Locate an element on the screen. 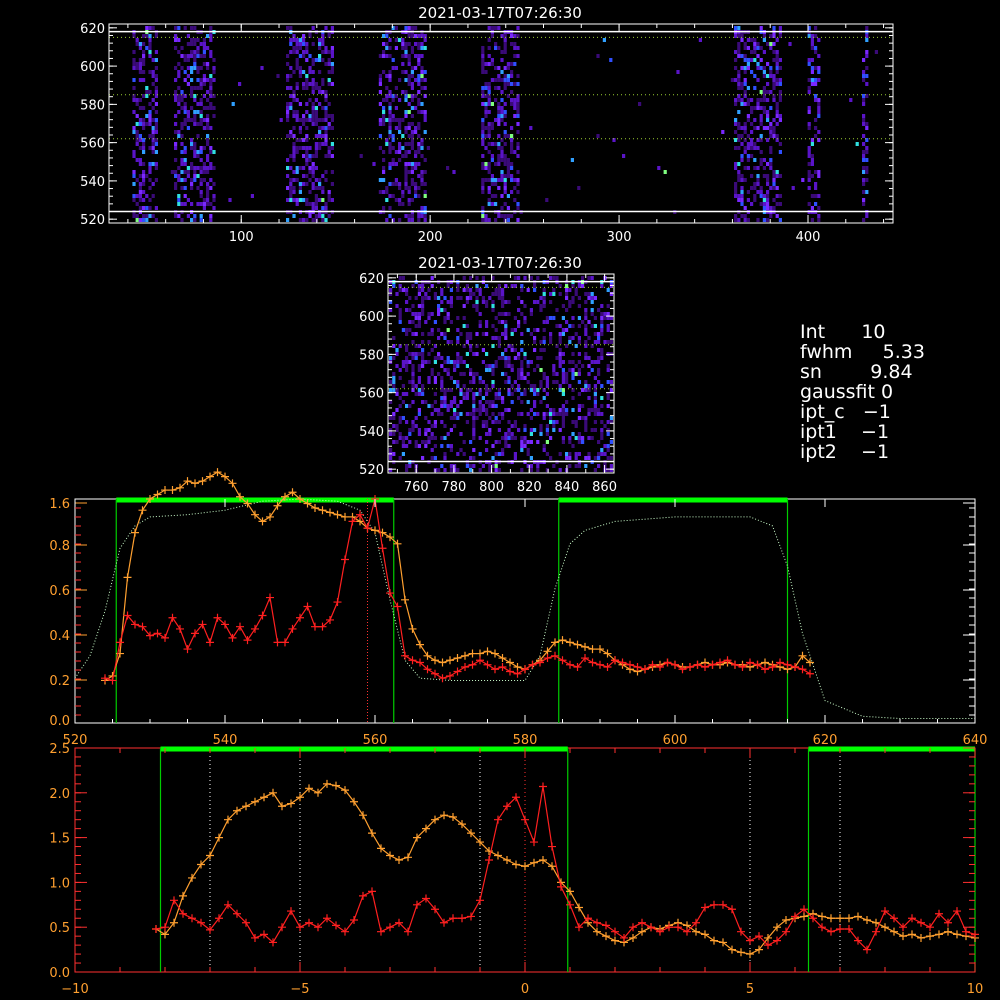  offset-red-series-point is located at coordinates (930, 927).